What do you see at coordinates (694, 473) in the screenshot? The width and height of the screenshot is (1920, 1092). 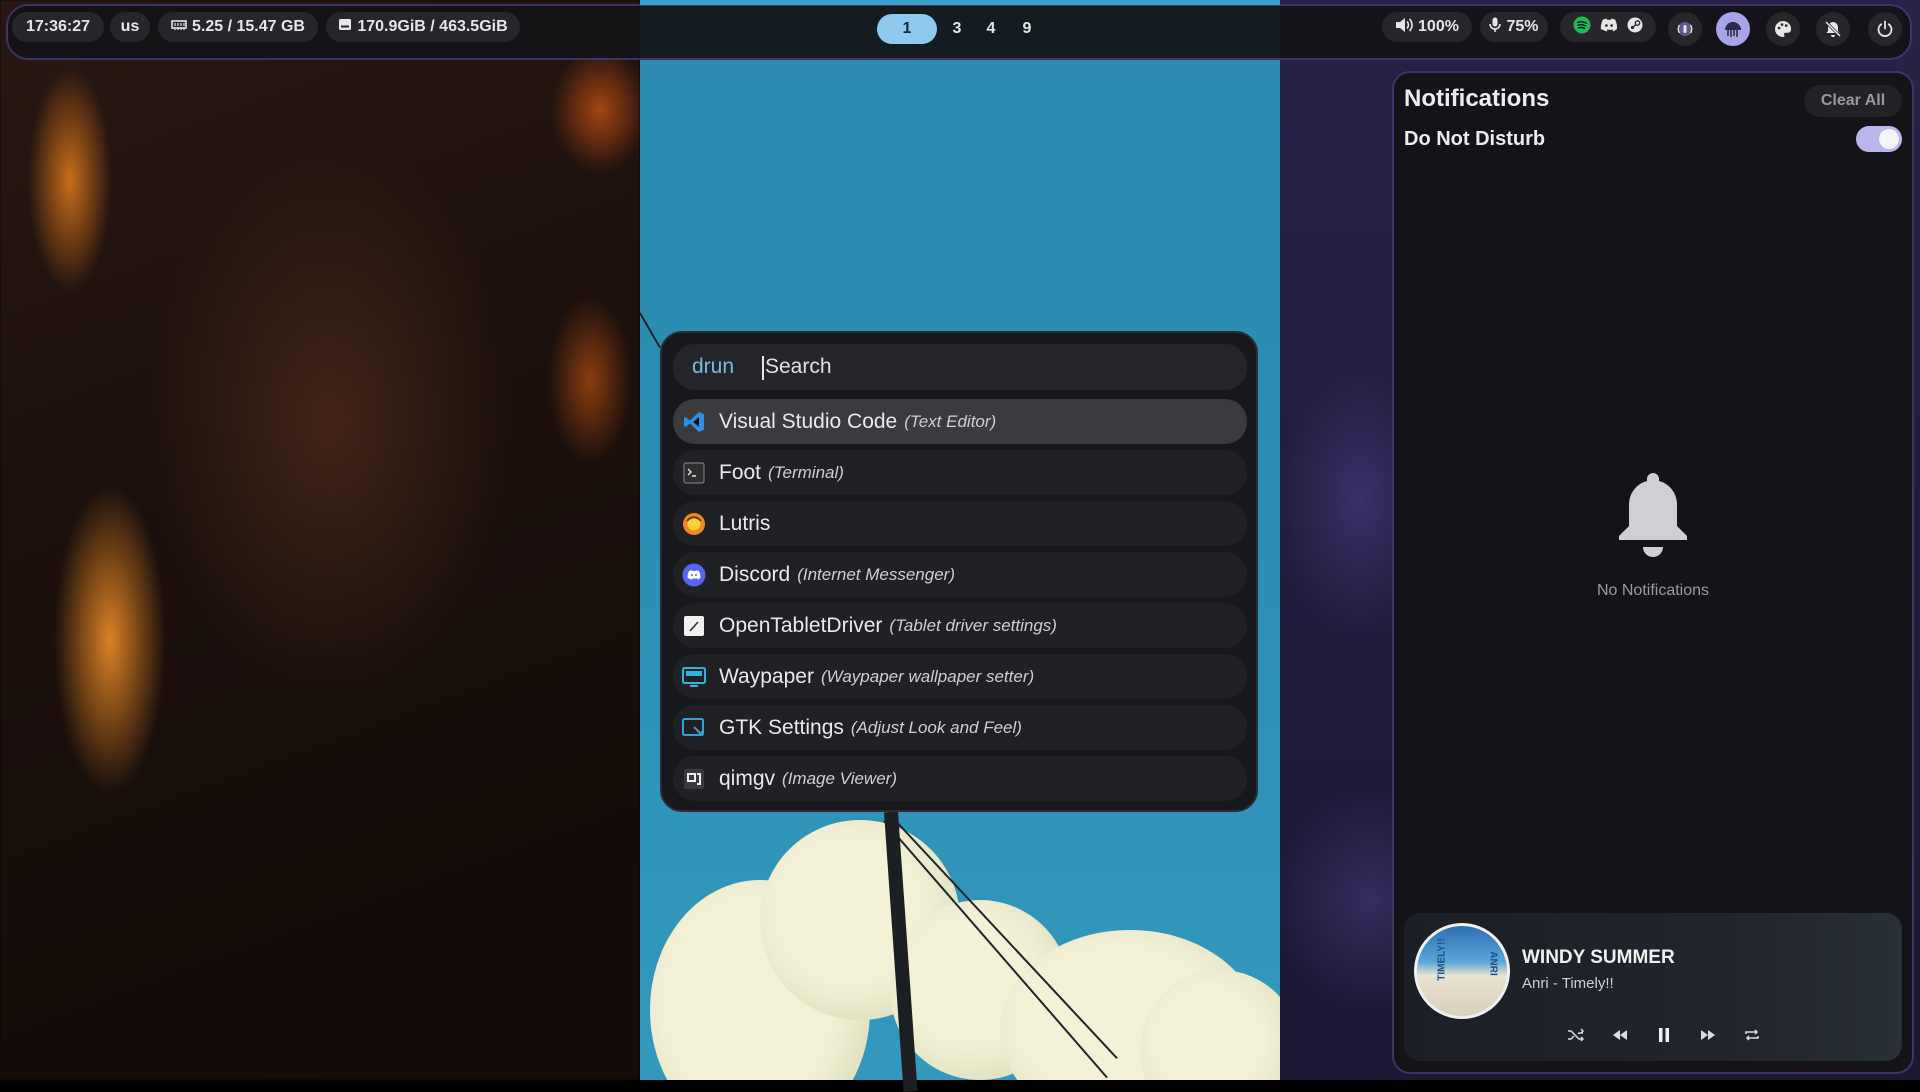 I see `terminal-icon` at bounding box center [694, 473].